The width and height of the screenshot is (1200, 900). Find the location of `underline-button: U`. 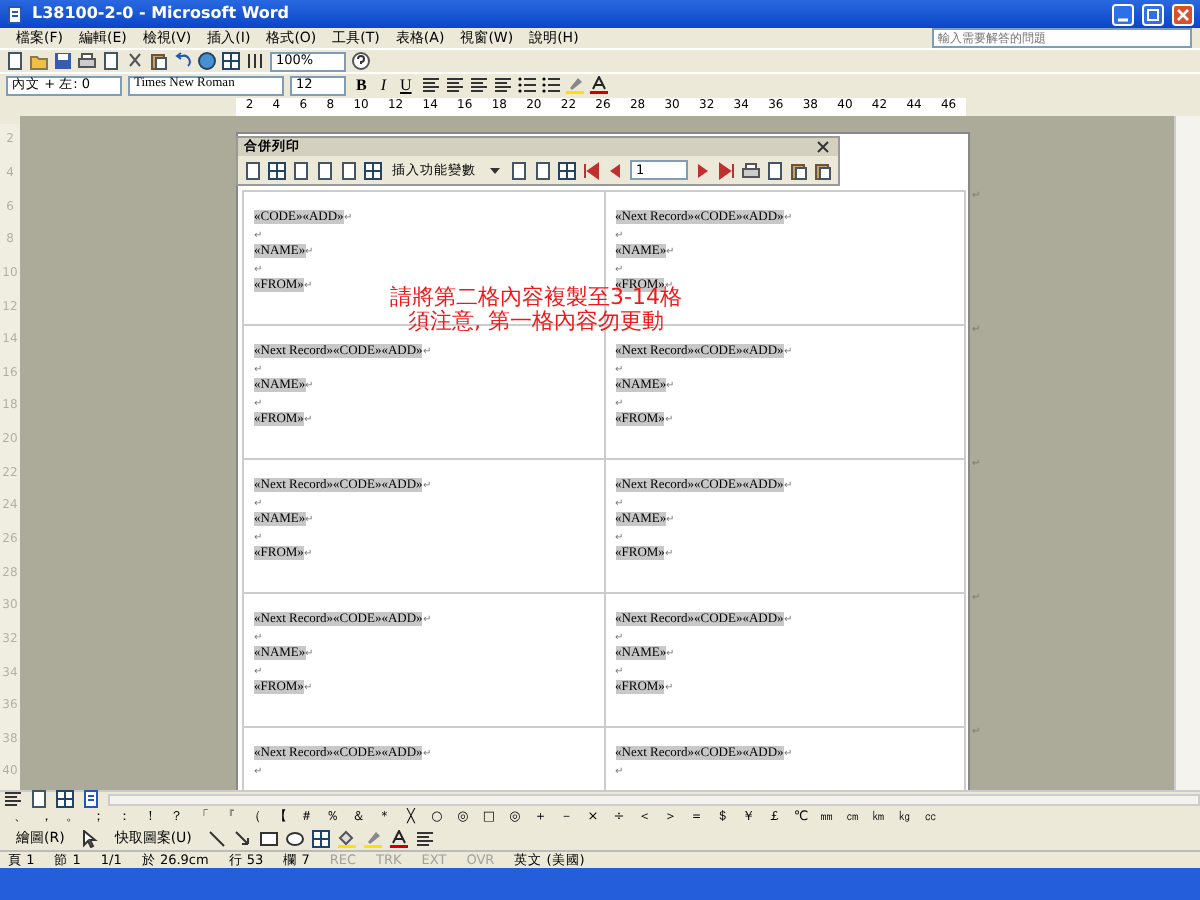

underline-button: U is located at coordinates (406, 85).